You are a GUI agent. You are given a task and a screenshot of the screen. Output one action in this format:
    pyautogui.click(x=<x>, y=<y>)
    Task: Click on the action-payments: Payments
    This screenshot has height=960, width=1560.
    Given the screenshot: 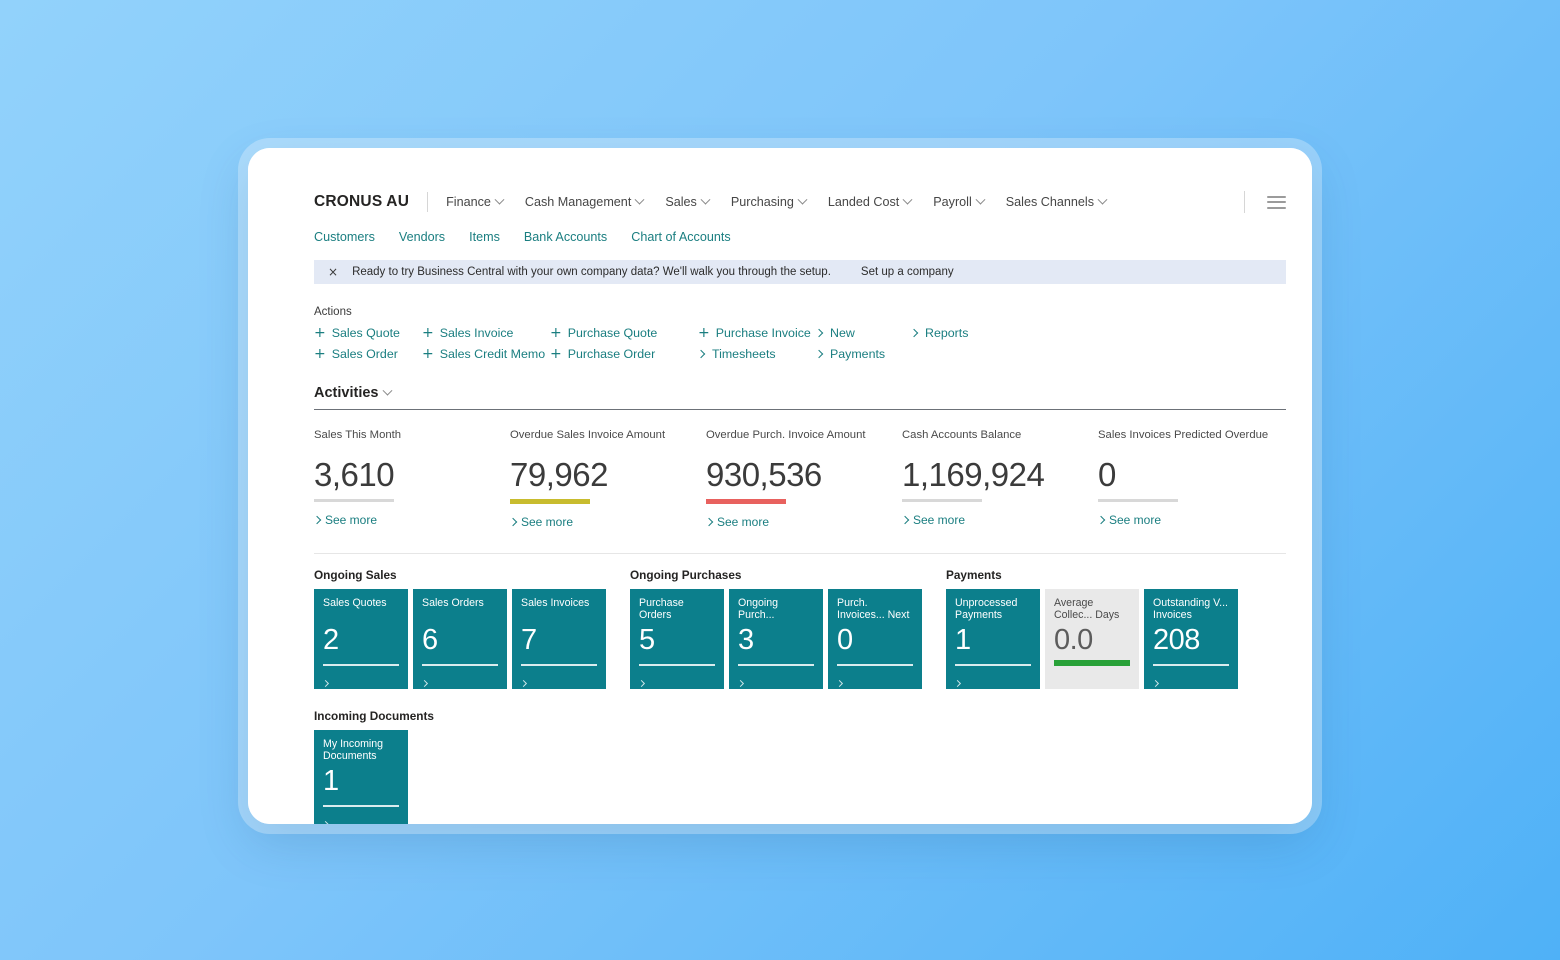 What is the action you would take?
    pyautogui.click(x=862, y=354)
    